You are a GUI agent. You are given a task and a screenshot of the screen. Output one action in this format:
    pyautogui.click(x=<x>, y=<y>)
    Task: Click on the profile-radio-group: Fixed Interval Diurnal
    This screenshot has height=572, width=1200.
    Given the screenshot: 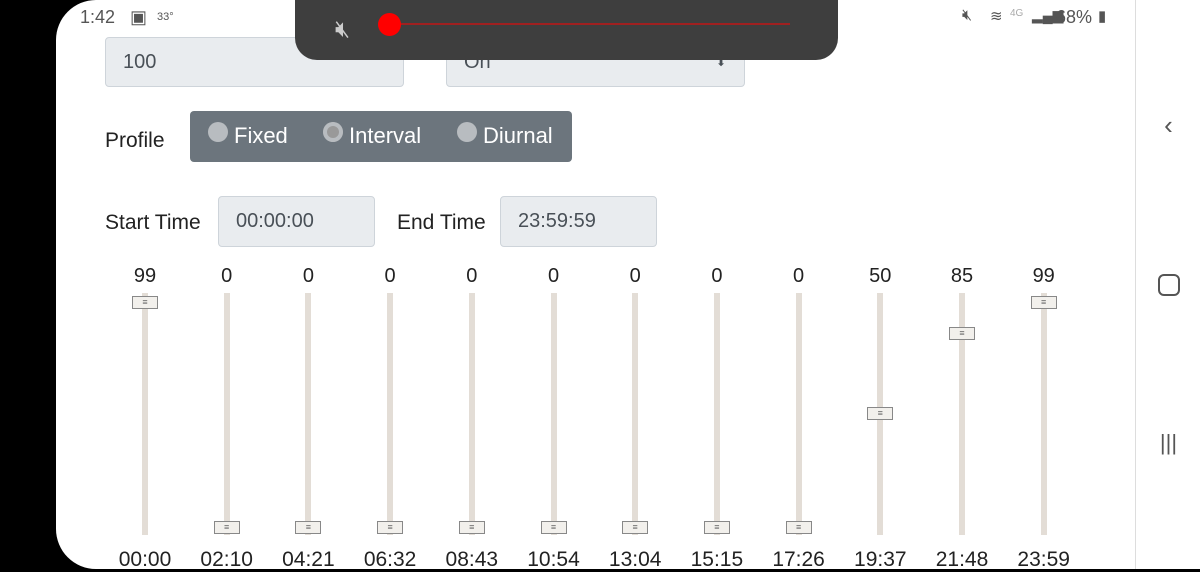 What is the action you would take?
    pyautogui.click(x=381, y=136)
    